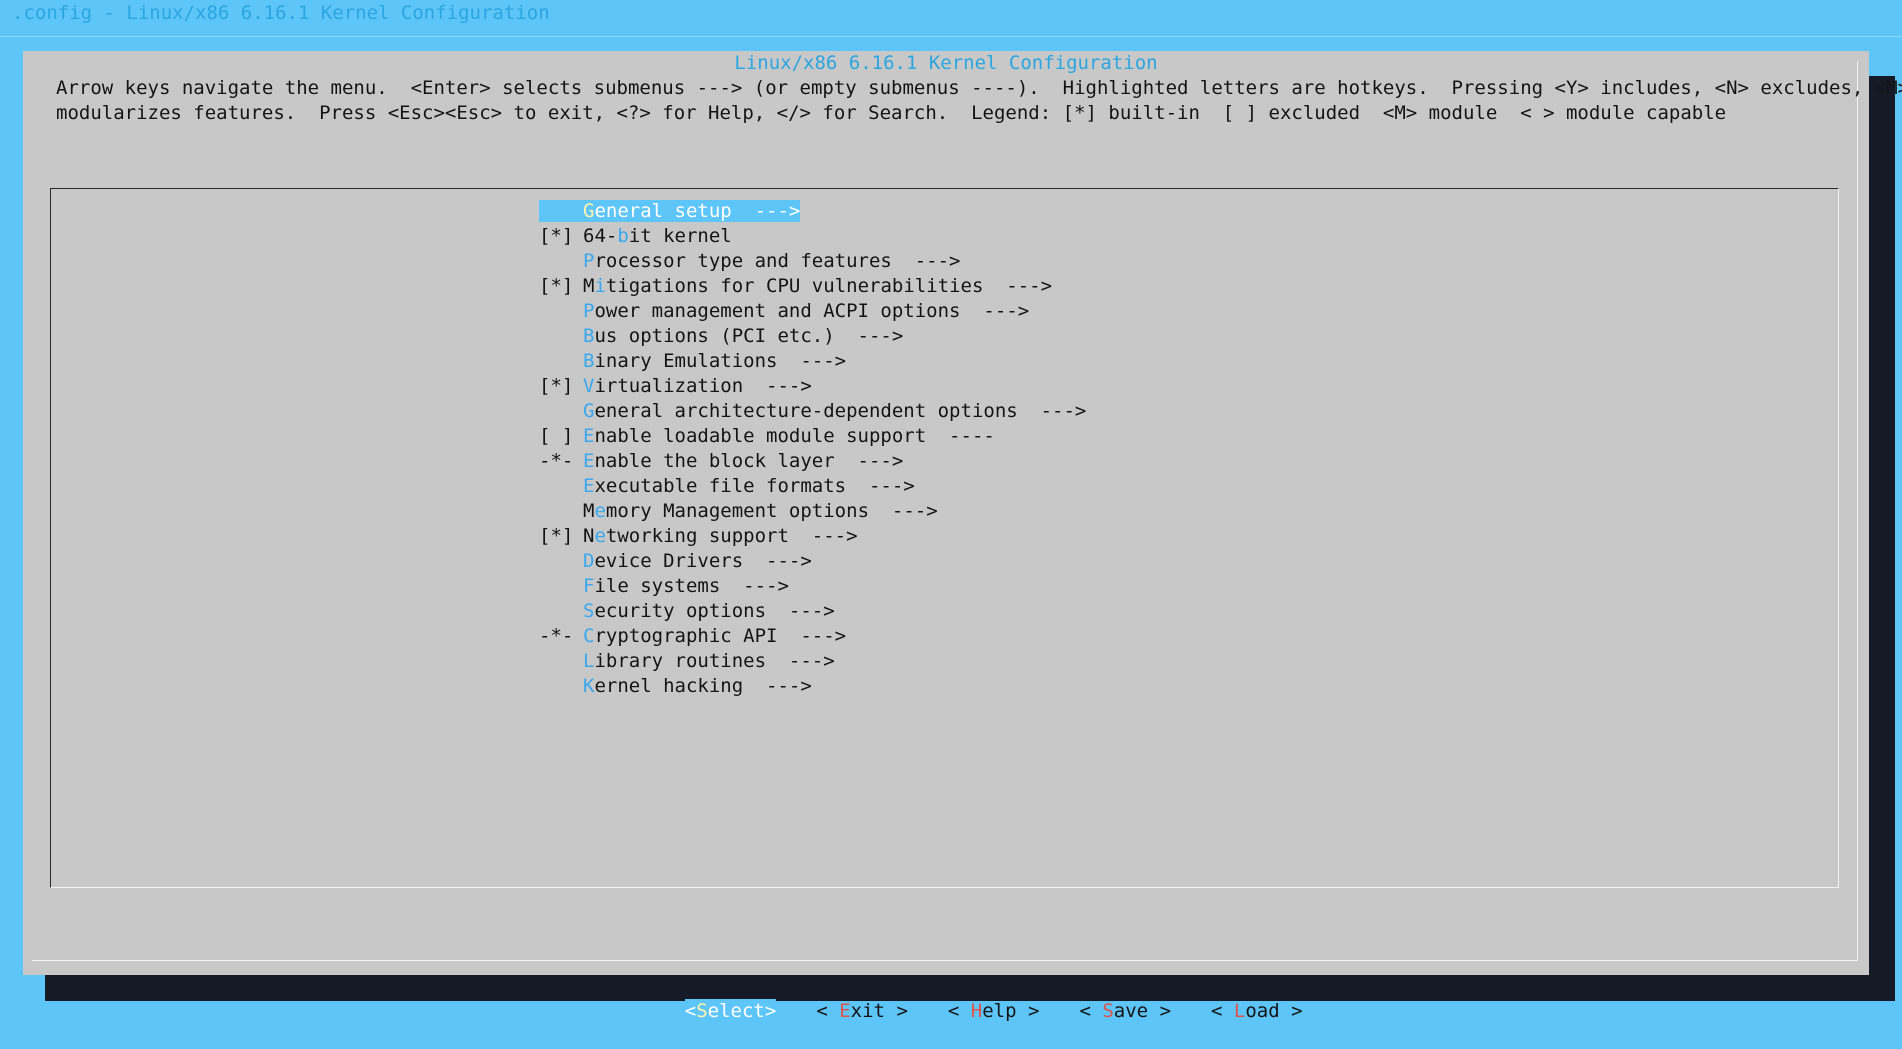 This screenshot has width=1902, height=1049. Describe the element at coordinates (862, 1011) in the screenshot. I see `exit-button: < Exit >` at that location.